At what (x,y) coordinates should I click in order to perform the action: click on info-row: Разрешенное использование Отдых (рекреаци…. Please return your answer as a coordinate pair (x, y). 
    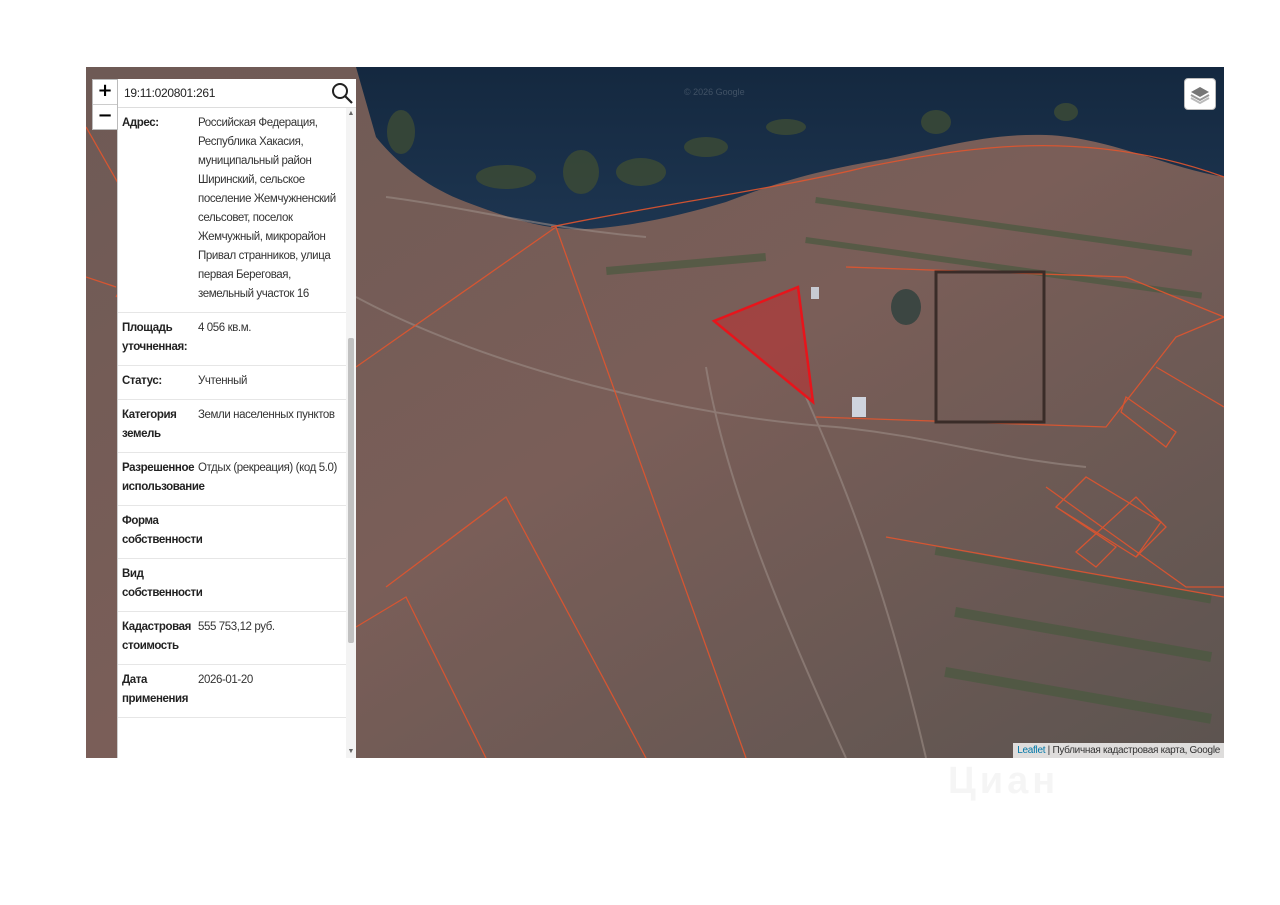
    Looking at the image, I should click on (232, 479).